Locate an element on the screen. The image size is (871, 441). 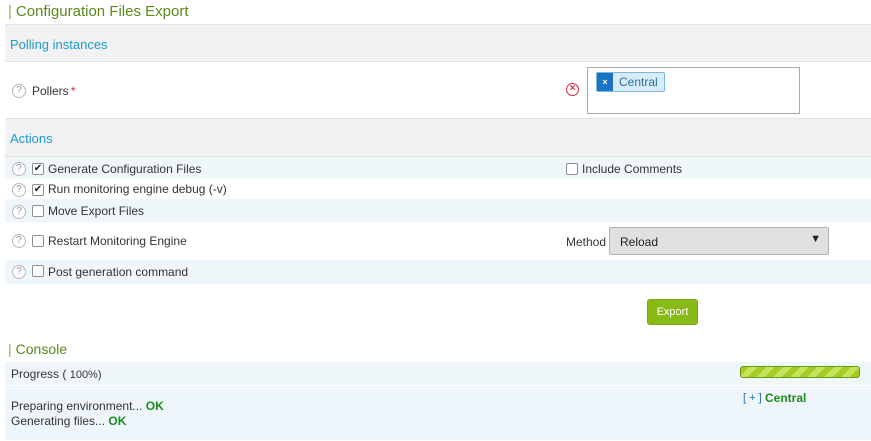
chip-remove-icon: × is located at coordinates (605, 82).